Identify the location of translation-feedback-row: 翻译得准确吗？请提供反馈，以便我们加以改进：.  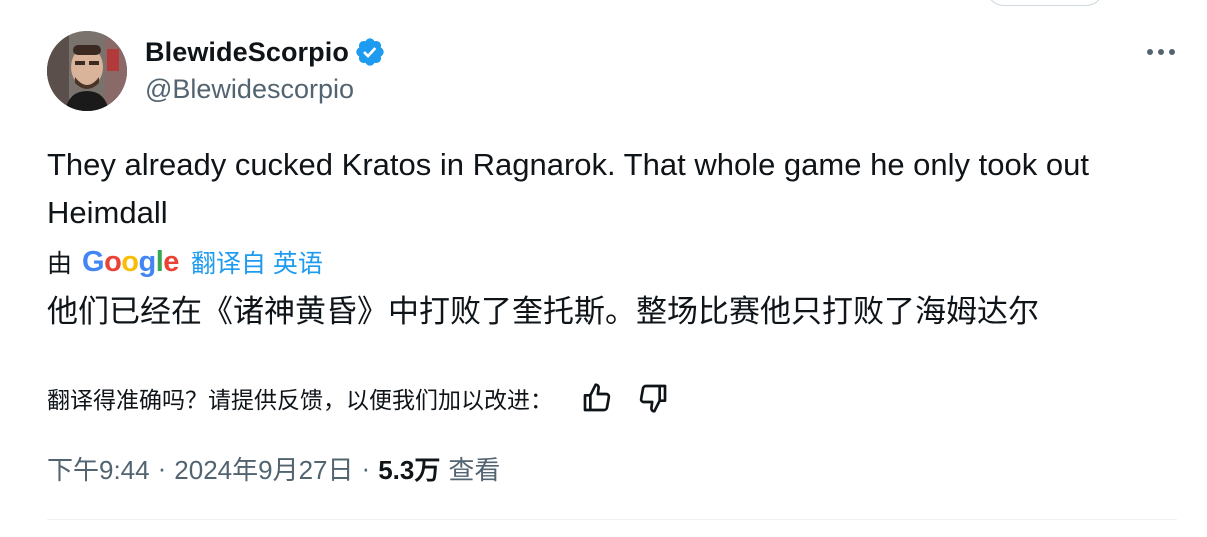
(360, 398).